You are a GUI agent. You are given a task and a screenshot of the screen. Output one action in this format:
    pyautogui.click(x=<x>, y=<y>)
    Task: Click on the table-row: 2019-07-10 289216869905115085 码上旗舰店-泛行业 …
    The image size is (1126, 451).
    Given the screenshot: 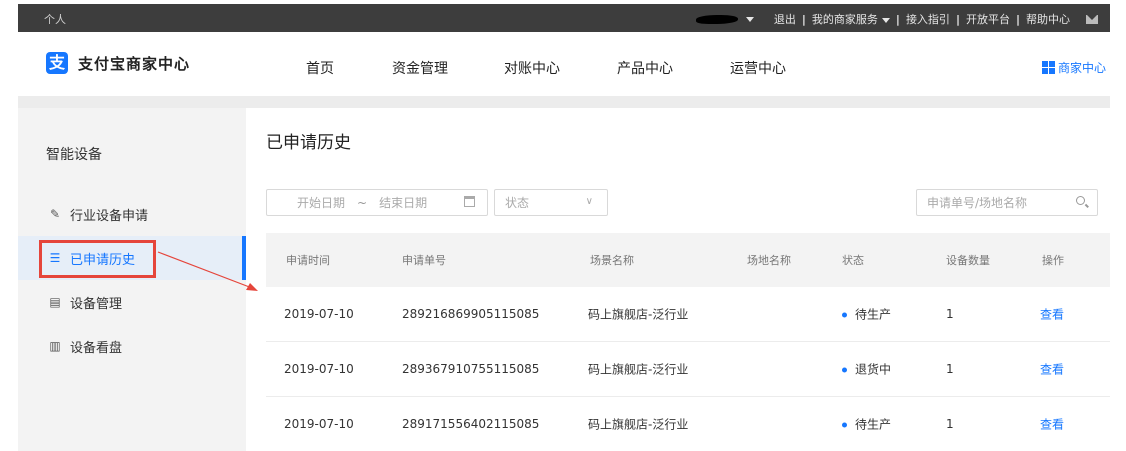 What is the action you would take?
    pyautogui.click(x=688, y=314)
    